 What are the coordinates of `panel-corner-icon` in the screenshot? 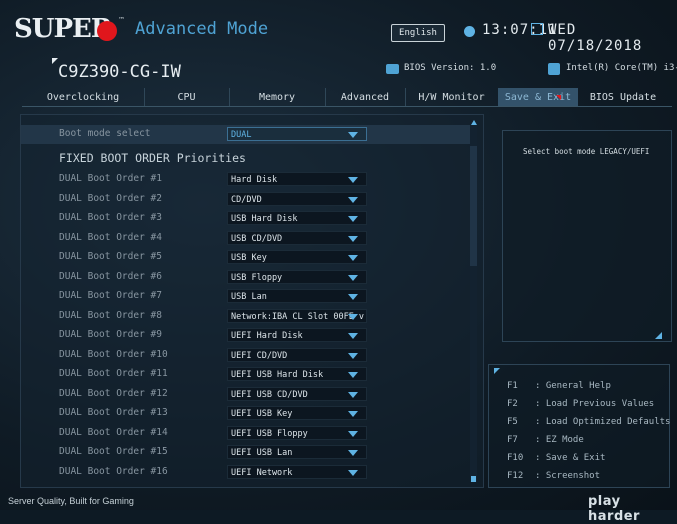 It's located at (658, 335).